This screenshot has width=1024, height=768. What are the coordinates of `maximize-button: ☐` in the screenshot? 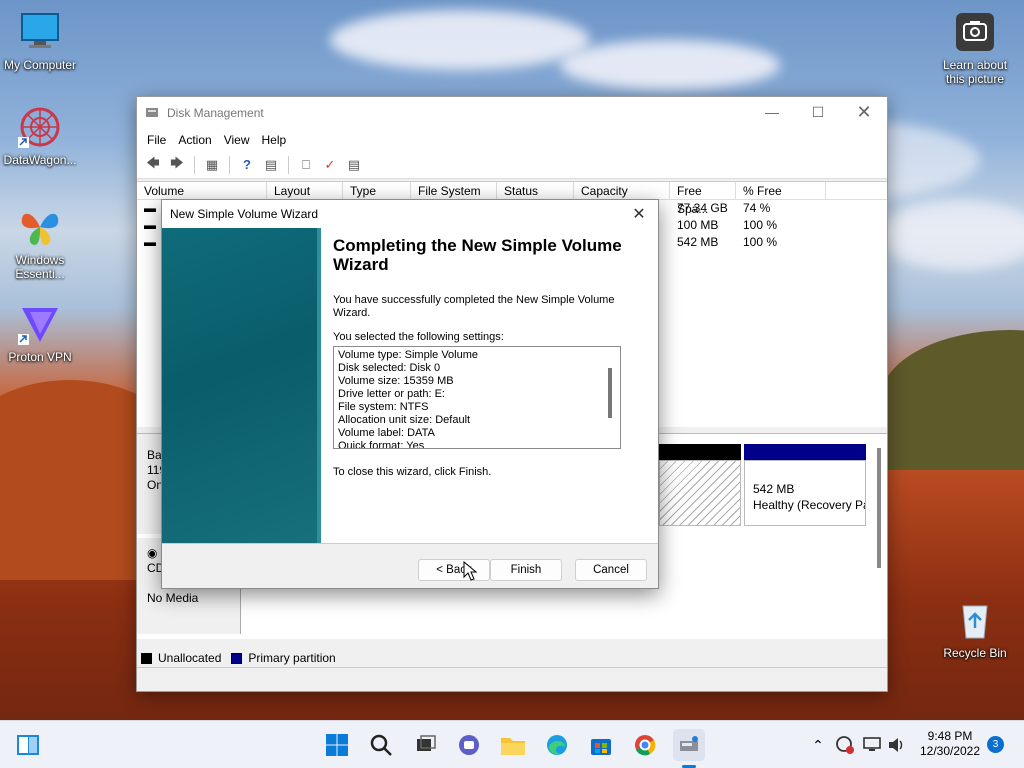 It's located at (818, 112).